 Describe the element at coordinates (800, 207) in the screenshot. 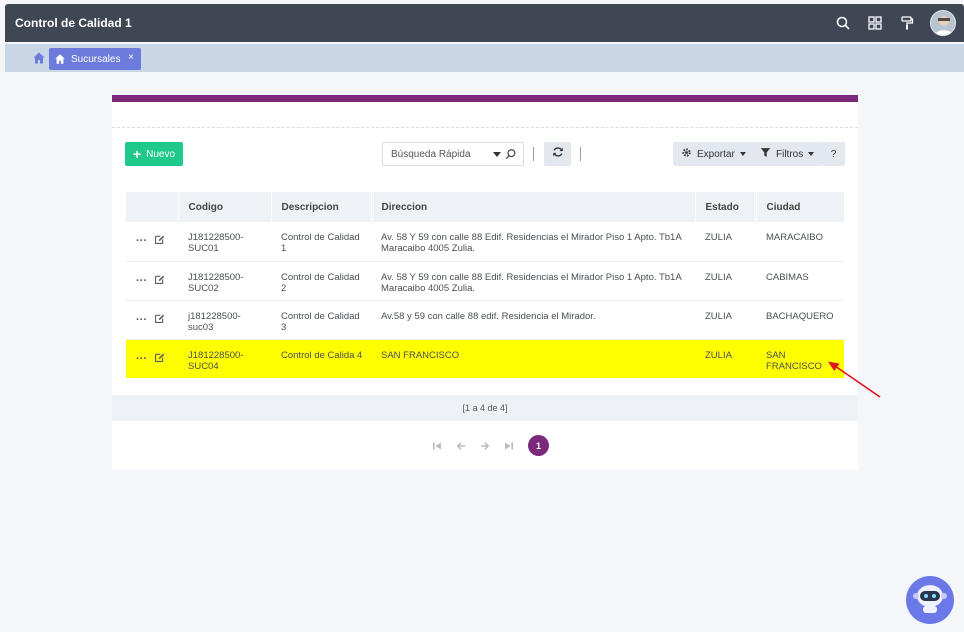

I see `column-header-ciudad: Ciudad` at that location.